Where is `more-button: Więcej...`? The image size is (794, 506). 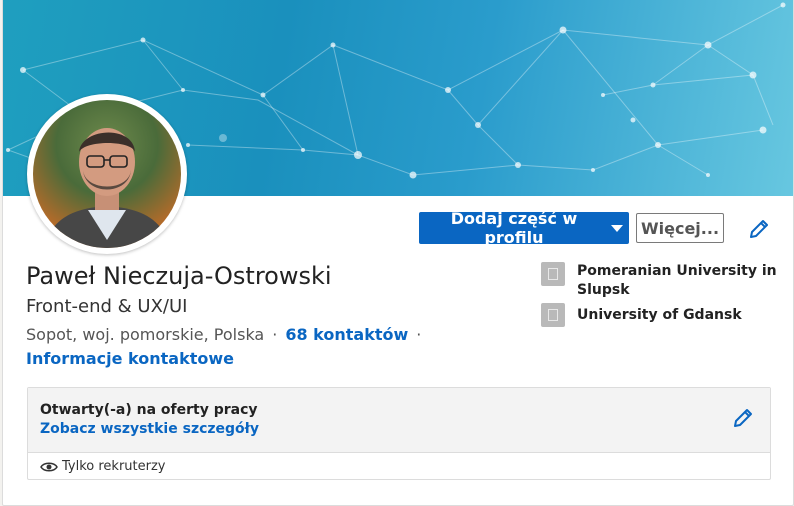 more-button: Więcej... is located at coordinates (680, 228).